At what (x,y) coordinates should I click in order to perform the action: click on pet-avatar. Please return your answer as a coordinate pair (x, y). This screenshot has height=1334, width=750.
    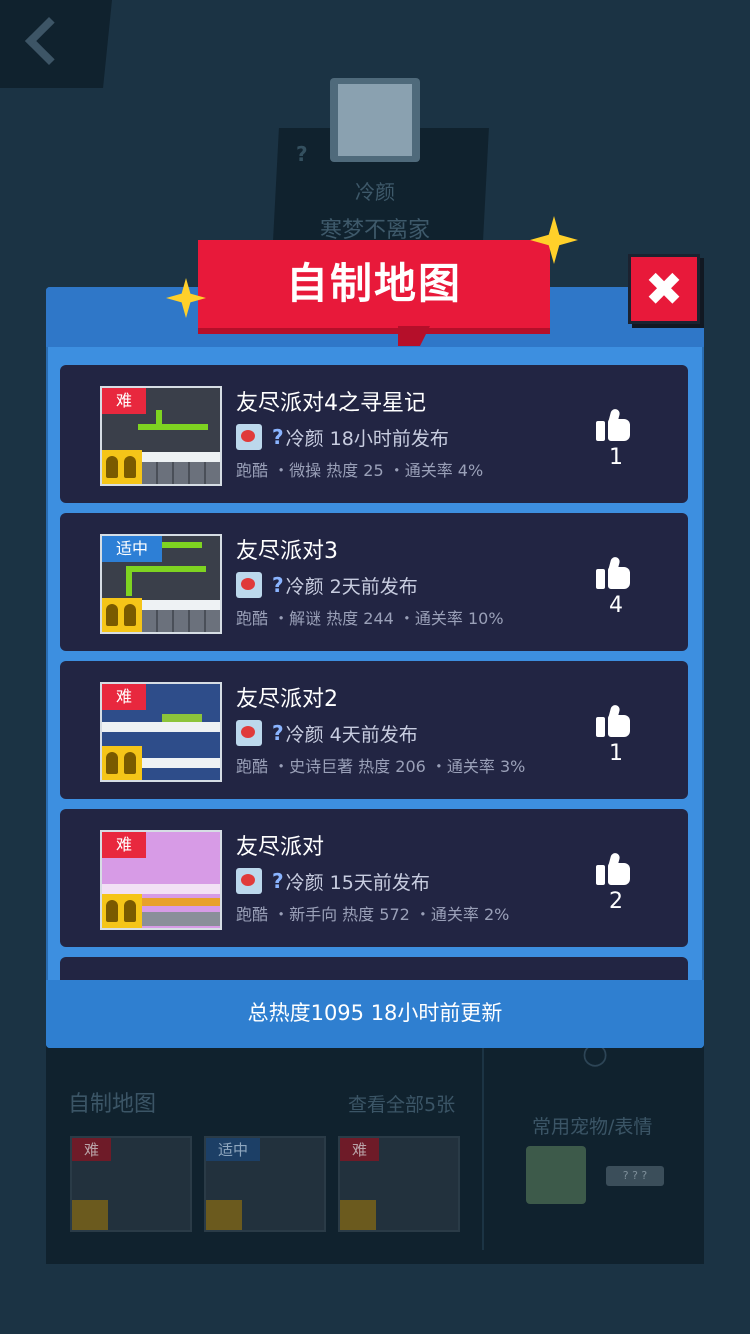
    Looking at the image, I should click on (556, 1175).